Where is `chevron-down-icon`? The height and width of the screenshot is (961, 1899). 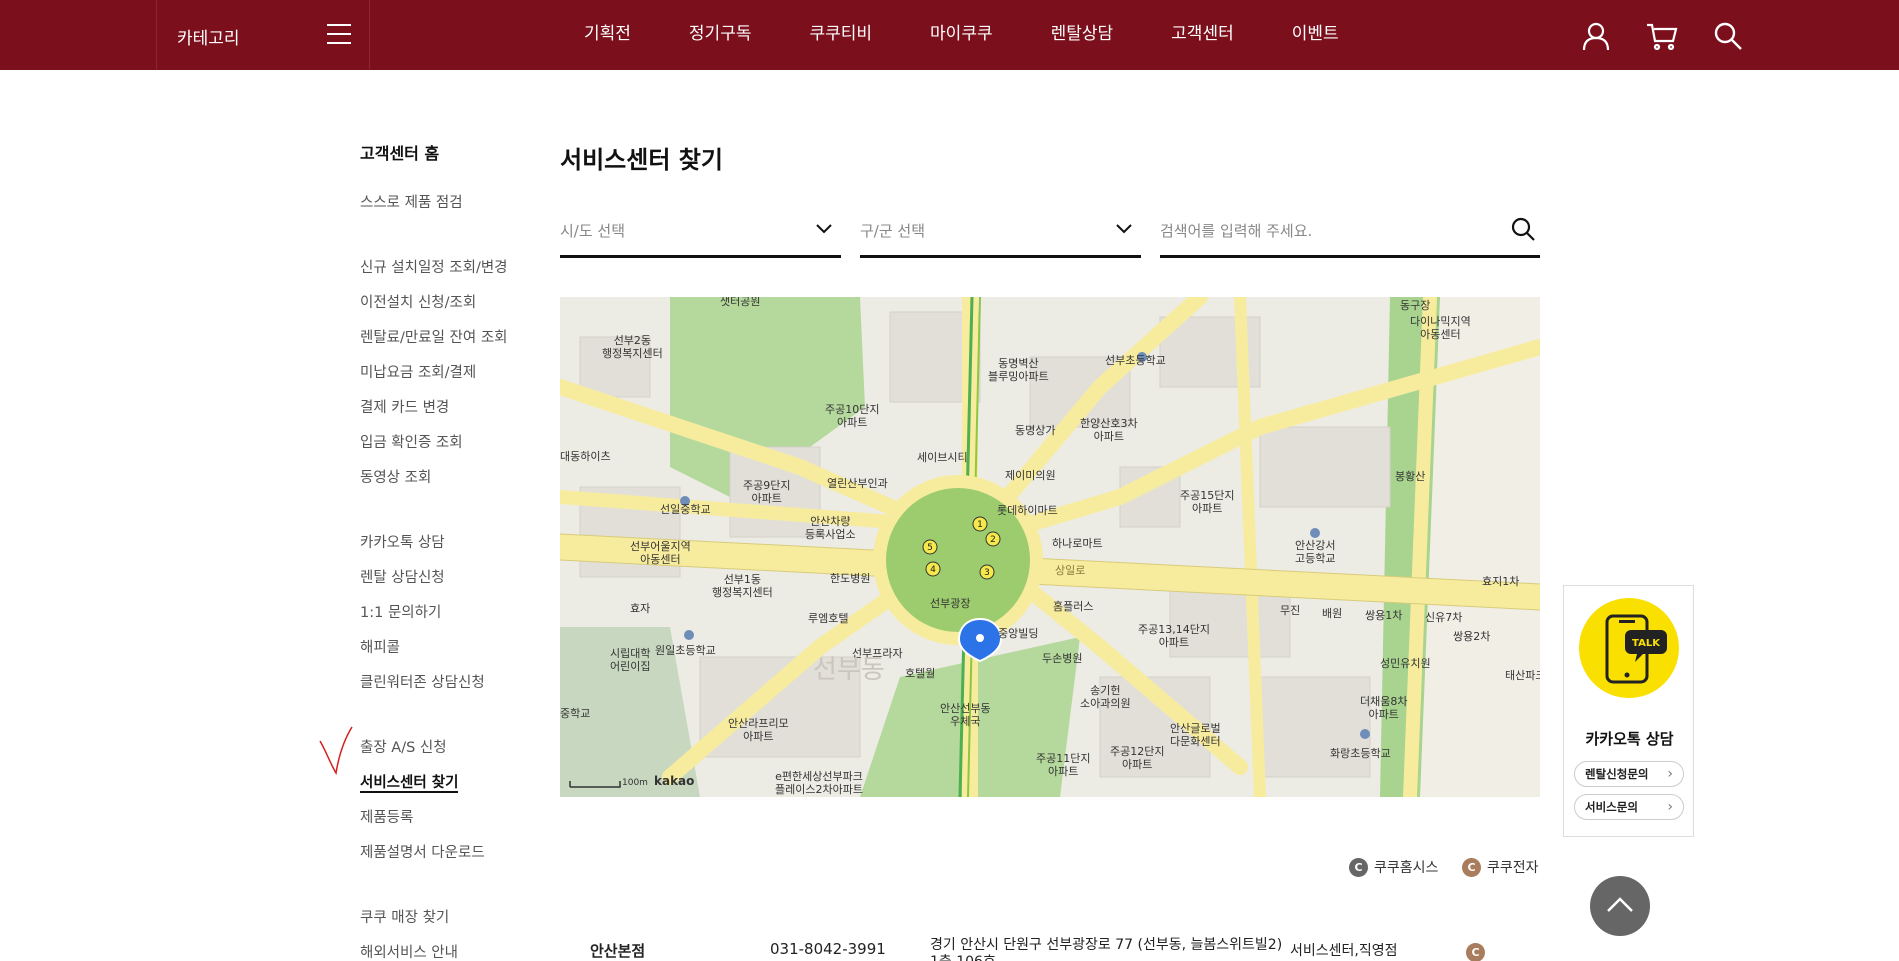
chevron-down-icon is located at coordinates (1124, 229).